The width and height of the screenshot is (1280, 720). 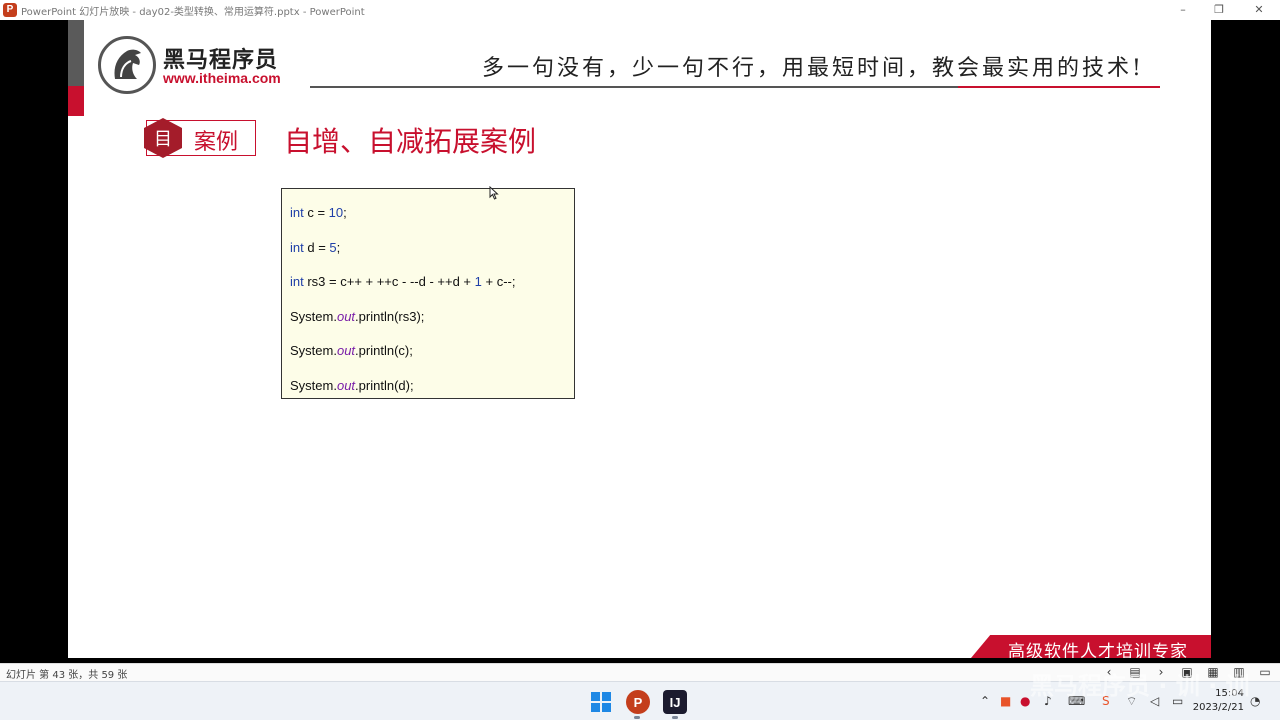 I want to click on slide-title: 自增、自减拓展案例, so click(x=410, y=141).